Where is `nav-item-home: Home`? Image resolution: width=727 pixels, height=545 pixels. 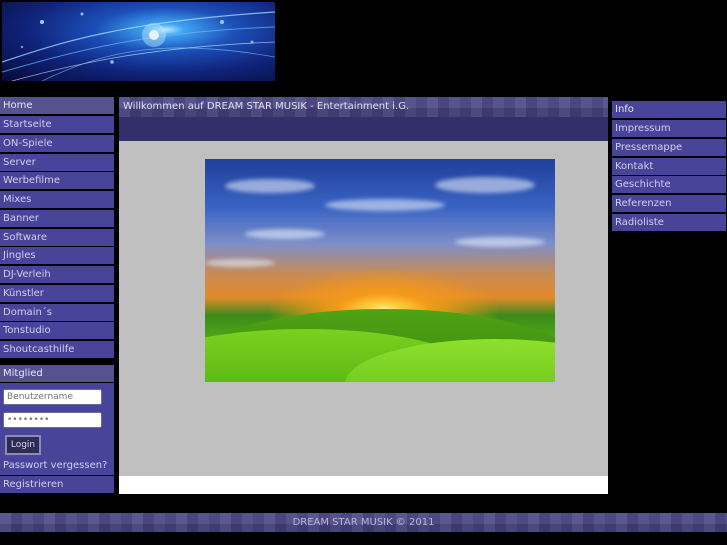
nav-item-home: Home is located at coordinates (57, 105).